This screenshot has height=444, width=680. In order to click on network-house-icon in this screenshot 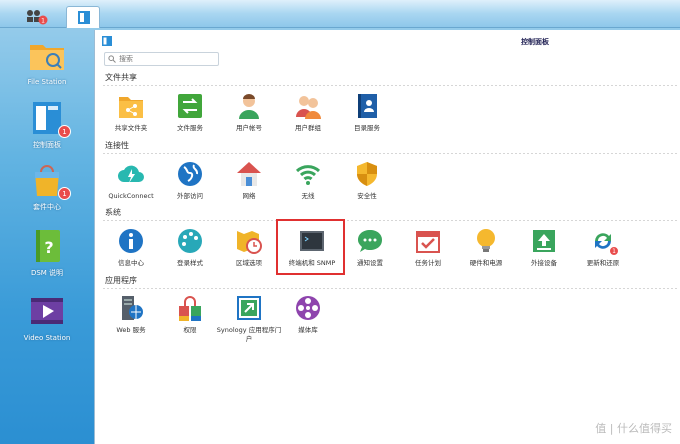, I will do `click(249, 174)`.